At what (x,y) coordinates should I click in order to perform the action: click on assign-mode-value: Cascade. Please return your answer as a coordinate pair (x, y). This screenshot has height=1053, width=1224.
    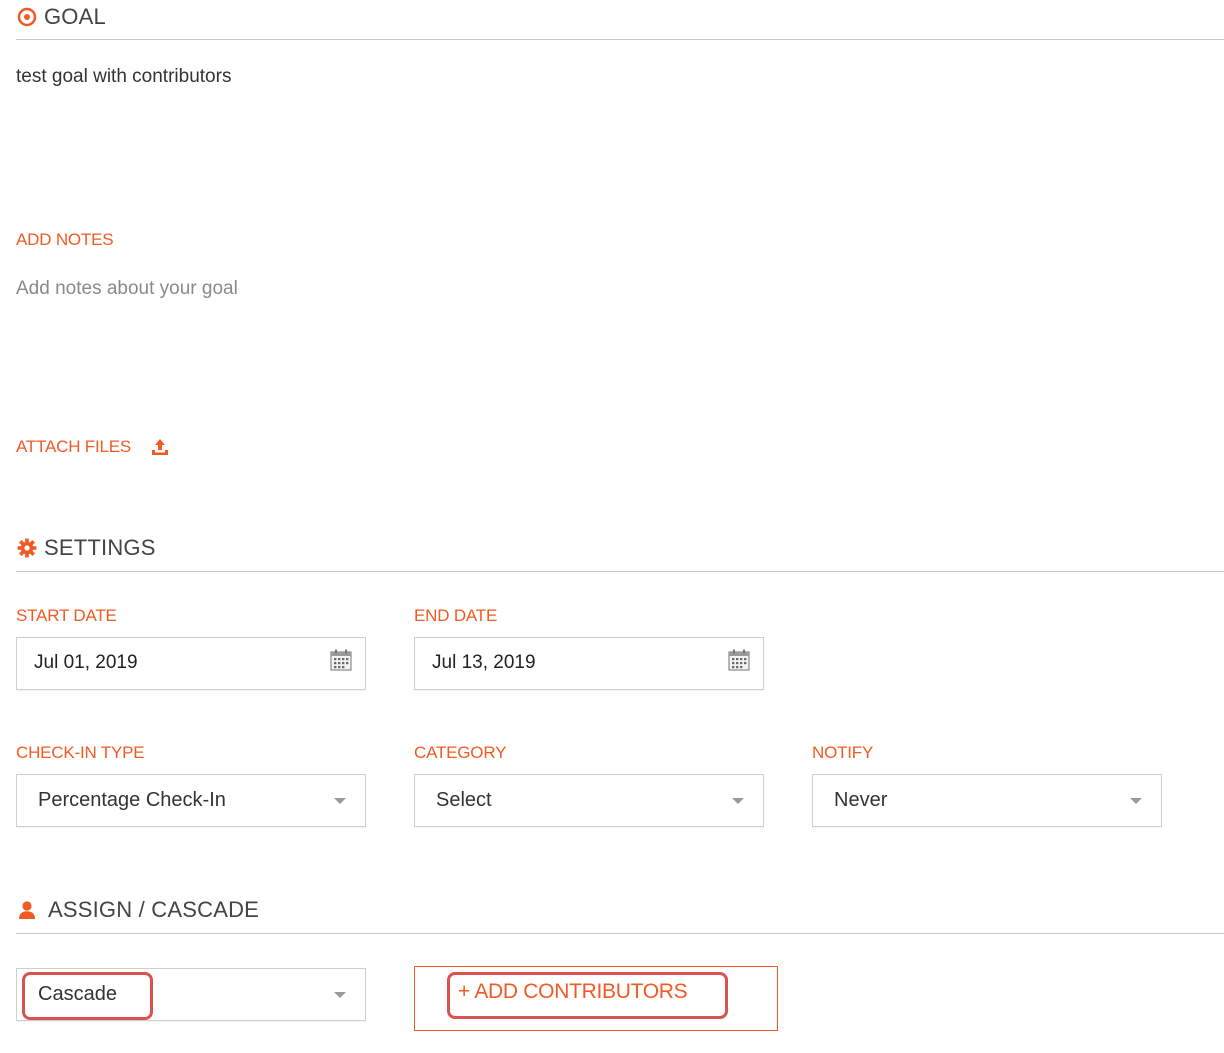
    Looking at the image, I should click on (77, 994).